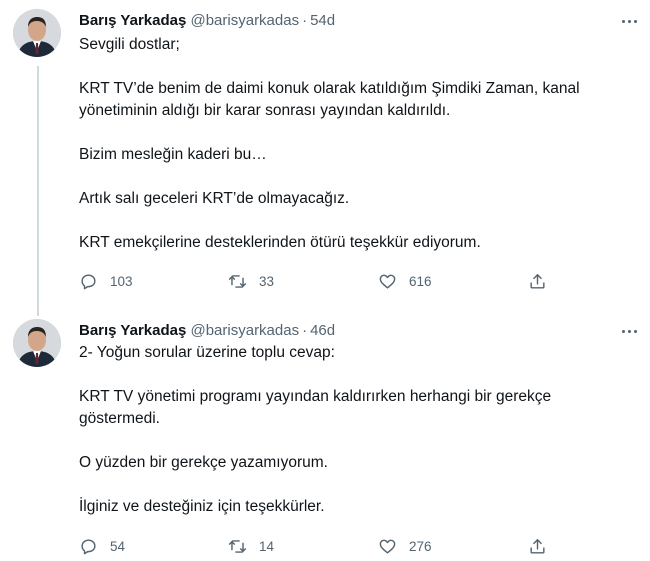 This screenshot has height=561, width=650. Describe the element at coordinates (420, 546) in the screenshot. I see `like-count: 276` at that location.